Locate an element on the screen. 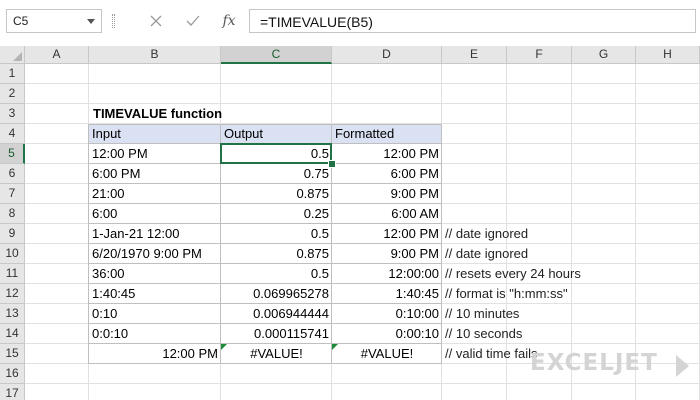  column-header-a: A is located at coordinates (57, 55).